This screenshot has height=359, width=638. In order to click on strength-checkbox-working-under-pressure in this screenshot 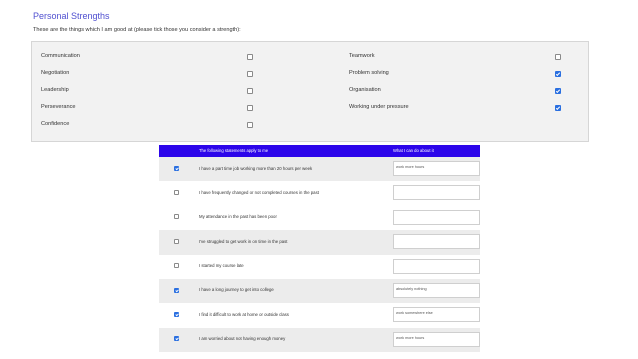, I will do `click(558, 108)`.